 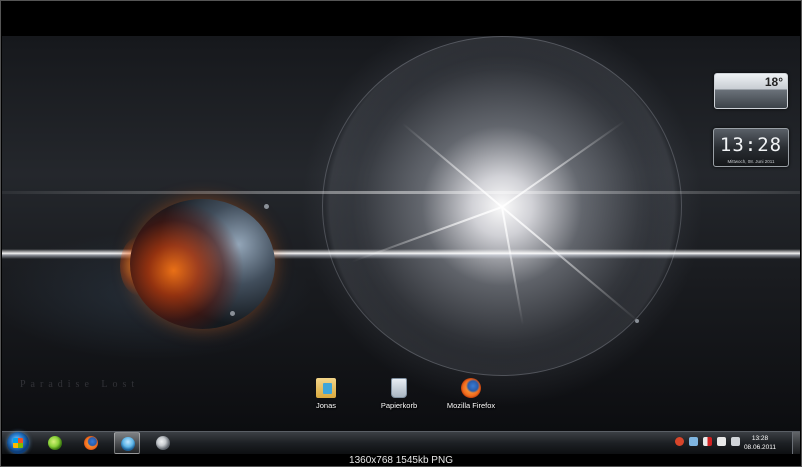 I want to click on show-desktop-button, so click(x=796, y=443).